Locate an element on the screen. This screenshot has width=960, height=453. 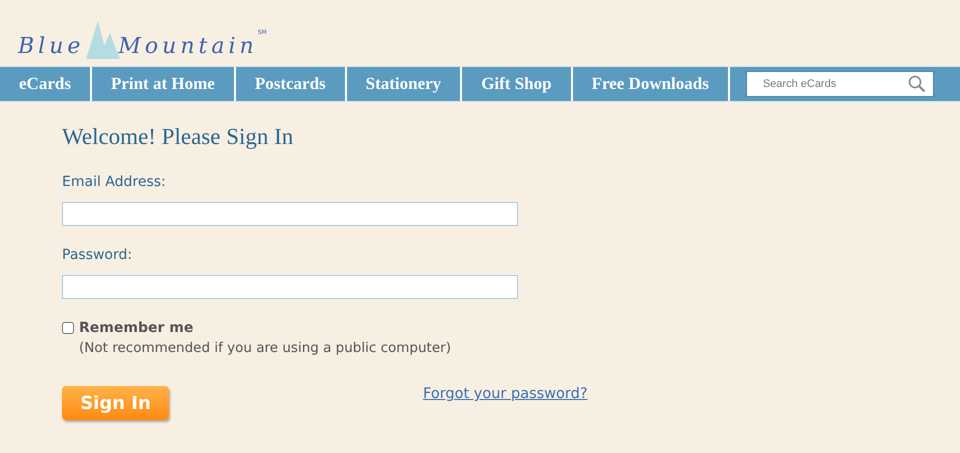
checkbox-label: Remember me is located at coordinates (136, 328).